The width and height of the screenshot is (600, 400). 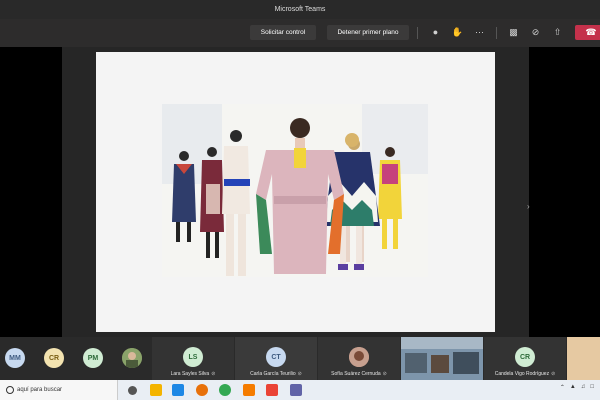 I want to click on participants-icon: ●, so click(x=435, y=32).